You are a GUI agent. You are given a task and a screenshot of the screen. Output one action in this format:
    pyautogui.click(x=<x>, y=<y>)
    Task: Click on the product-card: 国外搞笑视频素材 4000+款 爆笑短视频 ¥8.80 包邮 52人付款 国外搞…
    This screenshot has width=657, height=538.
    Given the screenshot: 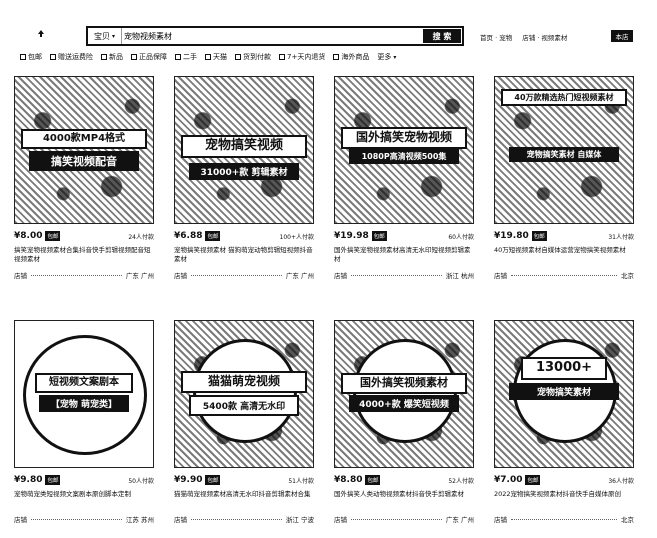 What is the action you would take?
    pyautogui.click(x=404, y=422)
    